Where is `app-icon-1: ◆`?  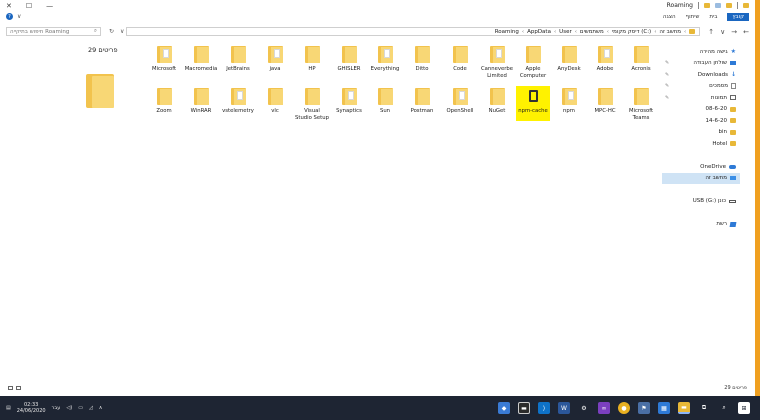
app-icon-1: ◆ is located at coordinates (504, 408).